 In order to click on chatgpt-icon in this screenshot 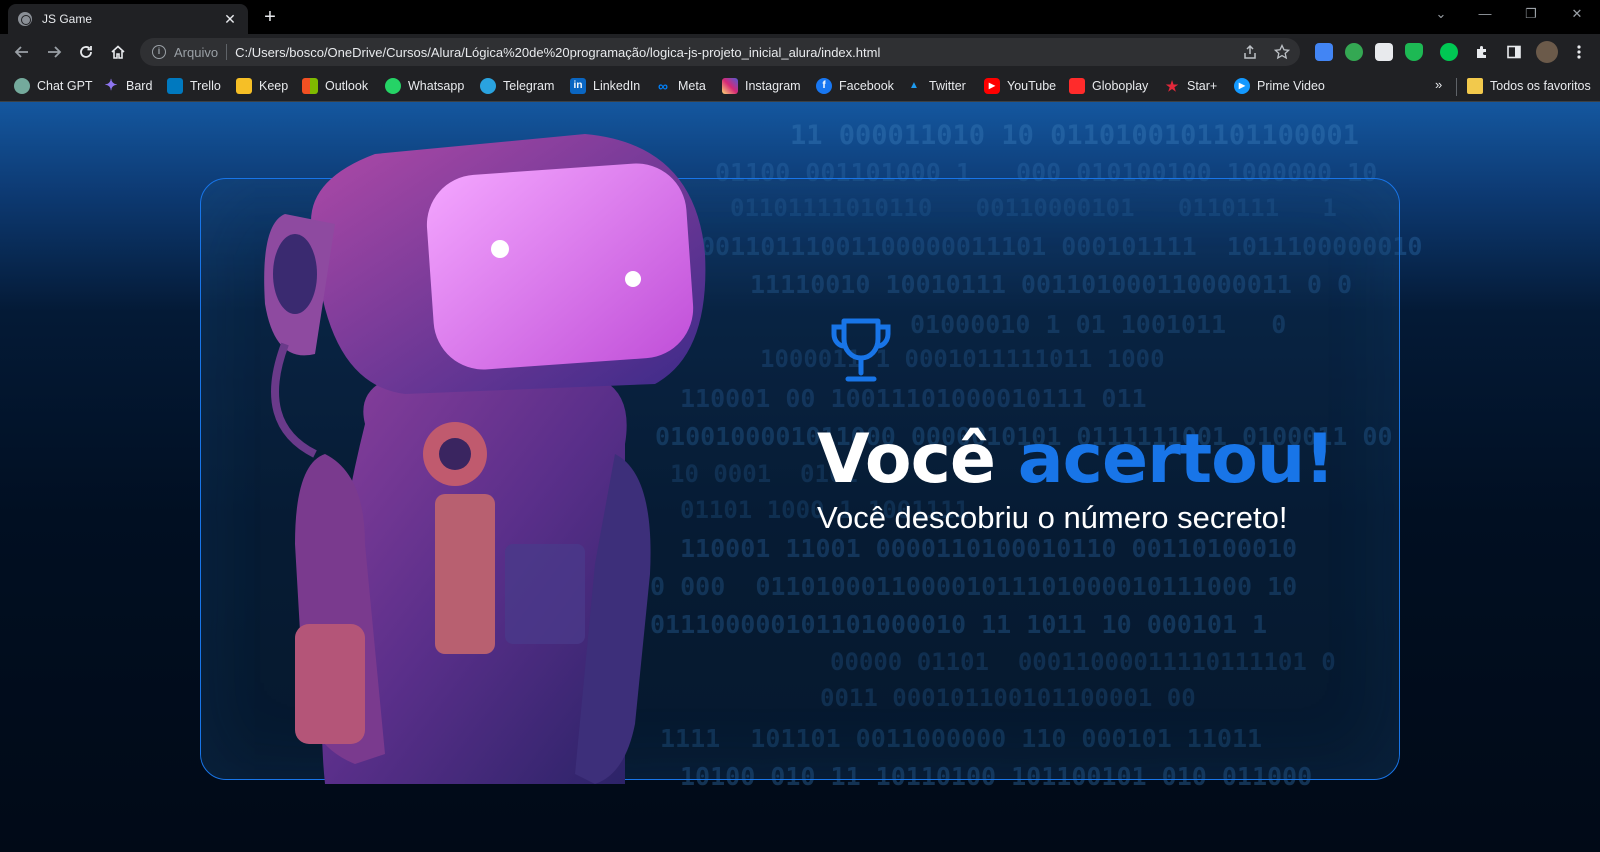, I will do `click(22, 86)`.